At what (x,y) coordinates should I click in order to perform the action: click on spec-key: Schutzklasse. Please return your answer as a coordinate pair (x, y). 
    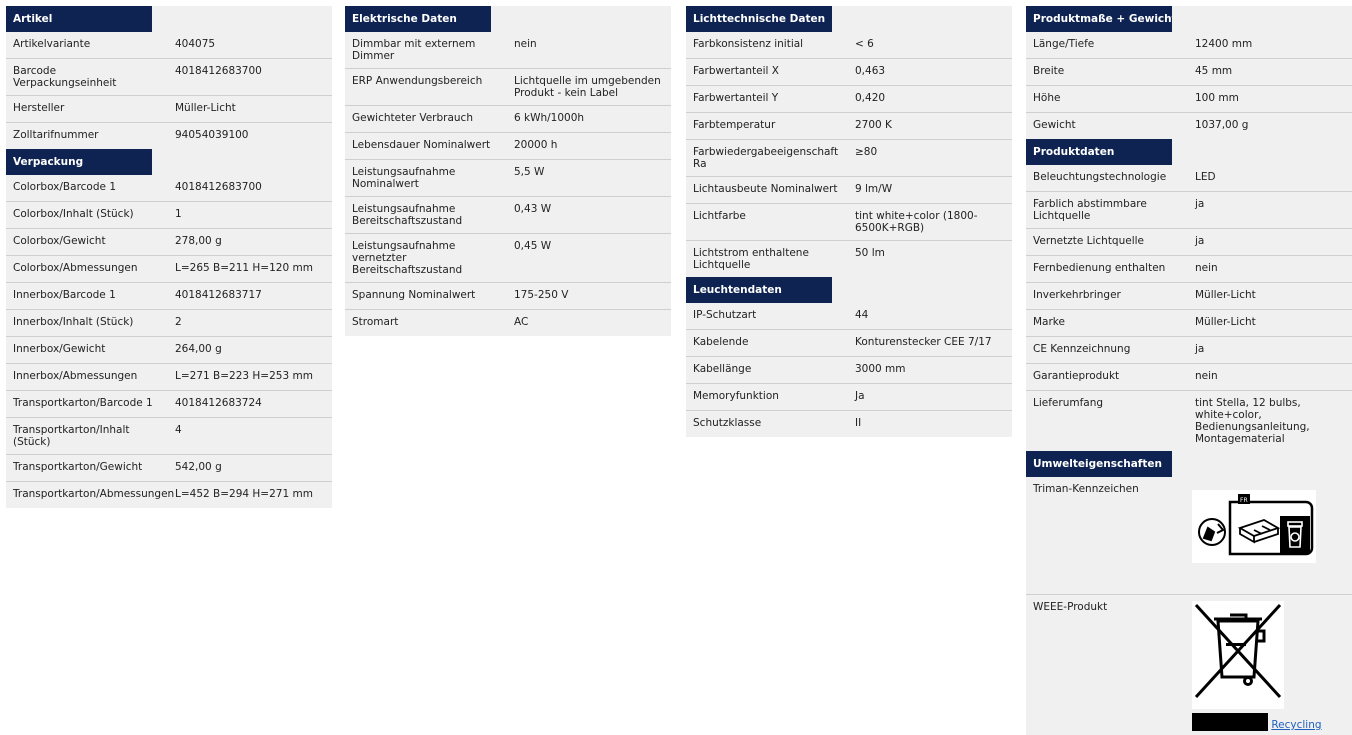
    Looking at the image, I should click on (727, 423).